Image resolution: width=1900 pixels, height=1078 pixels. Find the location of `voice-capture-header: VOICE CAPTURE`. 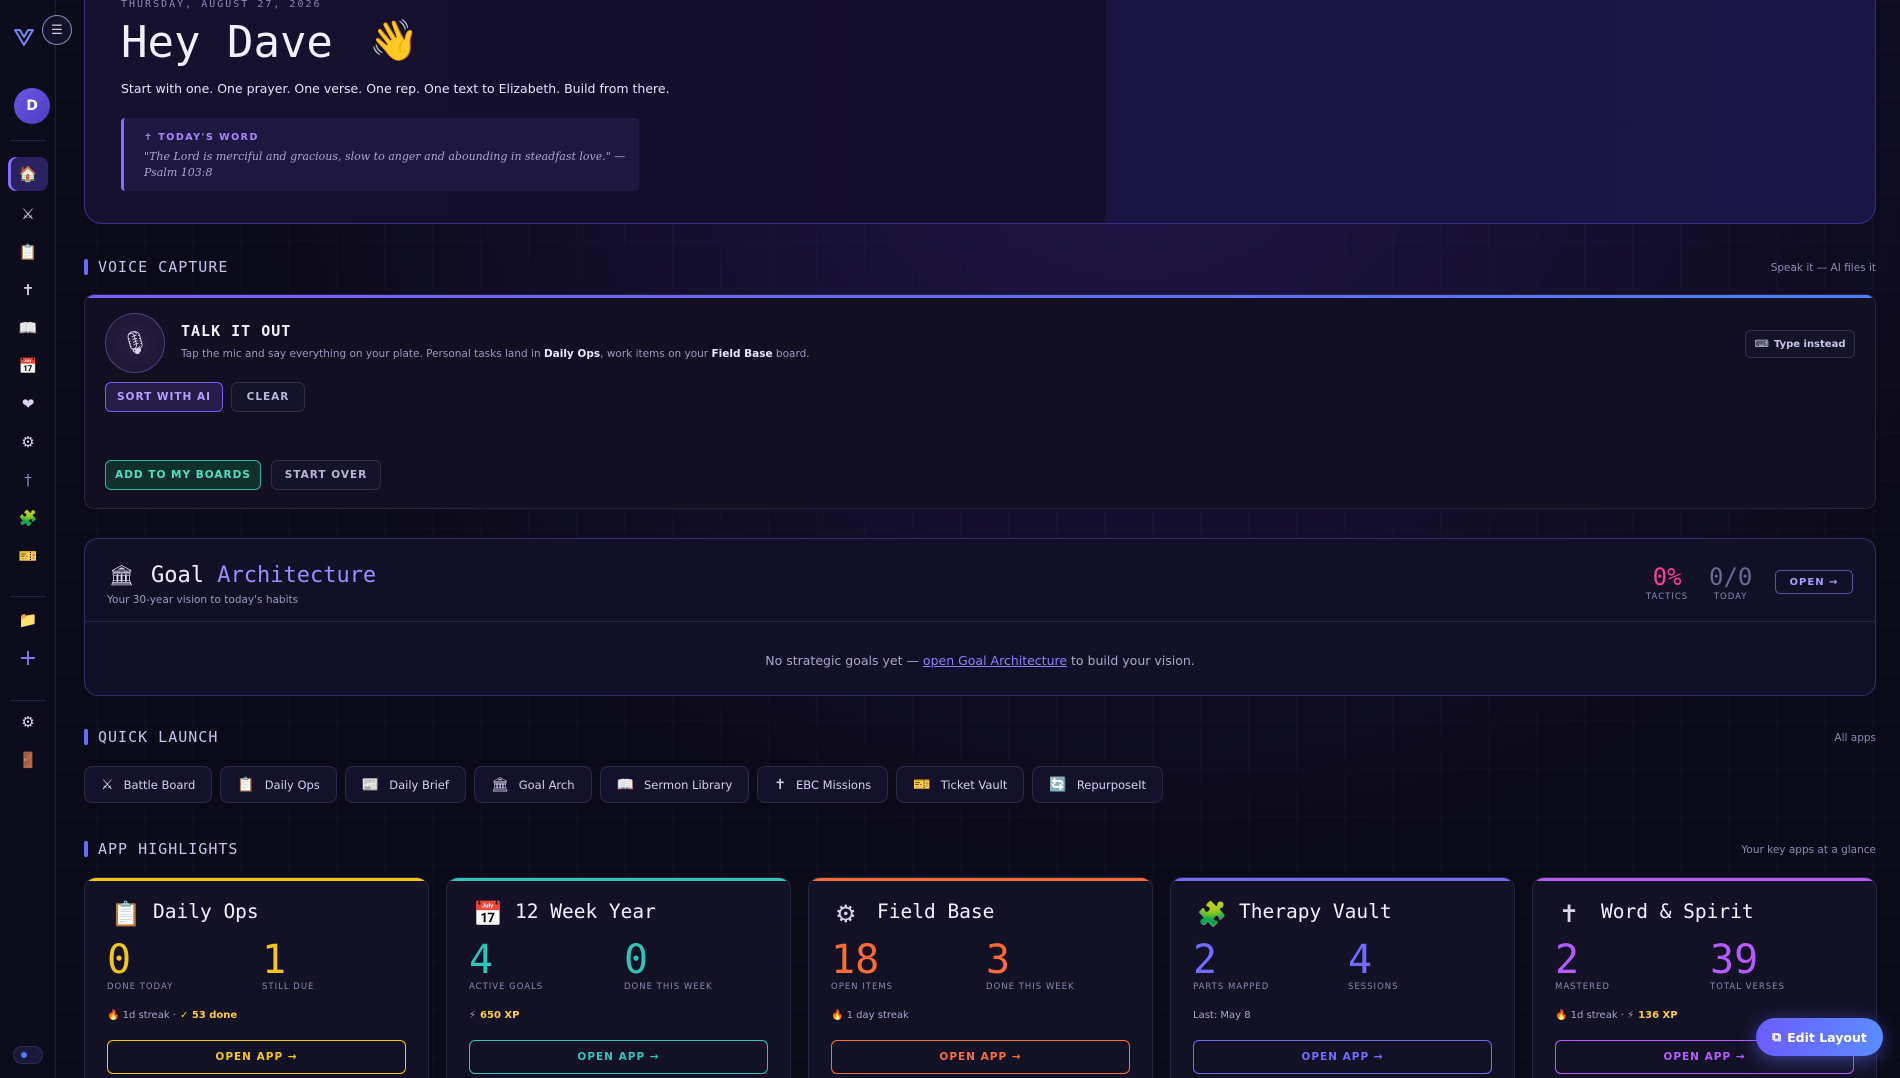

voice-capture-header: VOICE CAPTURE is located at coordinates (156, 267).